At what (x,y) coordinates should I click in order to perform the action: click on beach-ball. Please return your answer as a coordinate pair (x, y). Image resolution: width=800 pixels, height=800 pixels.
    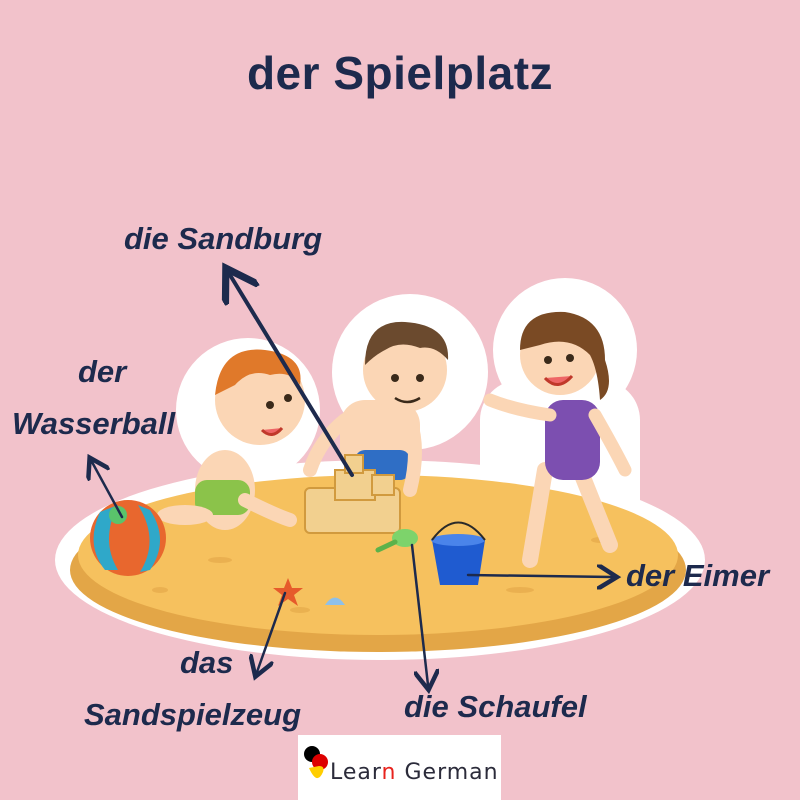
    Looking at the image, I should click on (128, 538).